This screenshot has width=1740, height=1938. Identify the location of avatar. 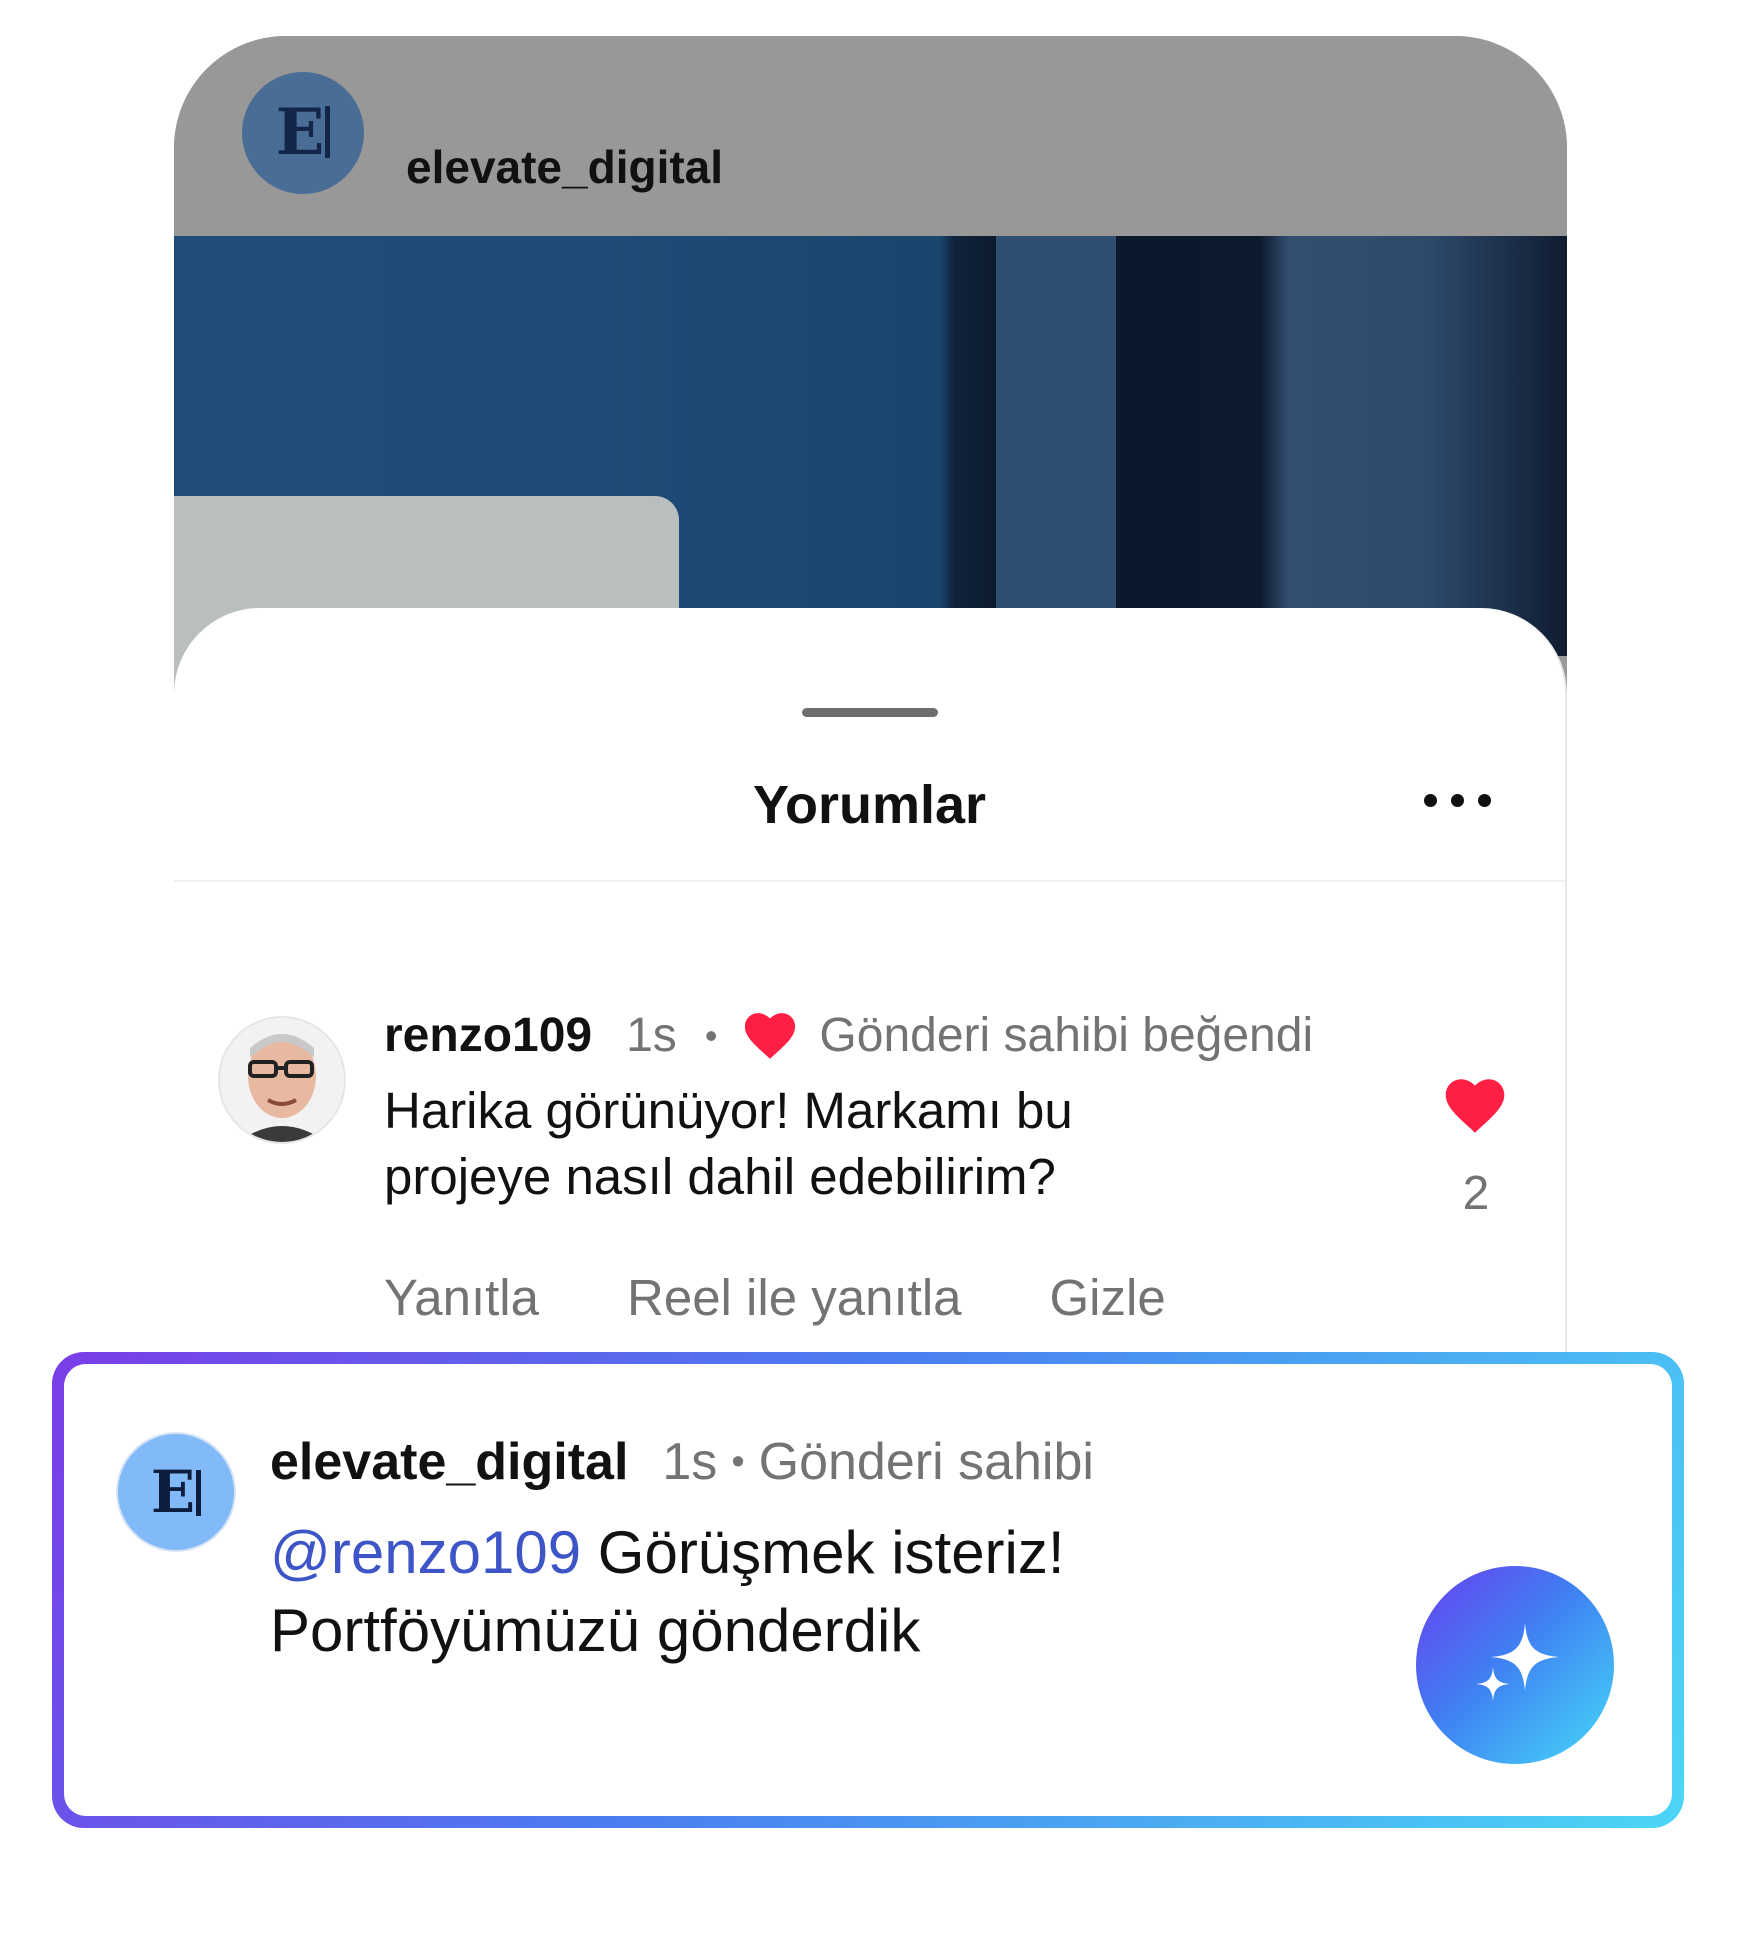
(282, 1080).